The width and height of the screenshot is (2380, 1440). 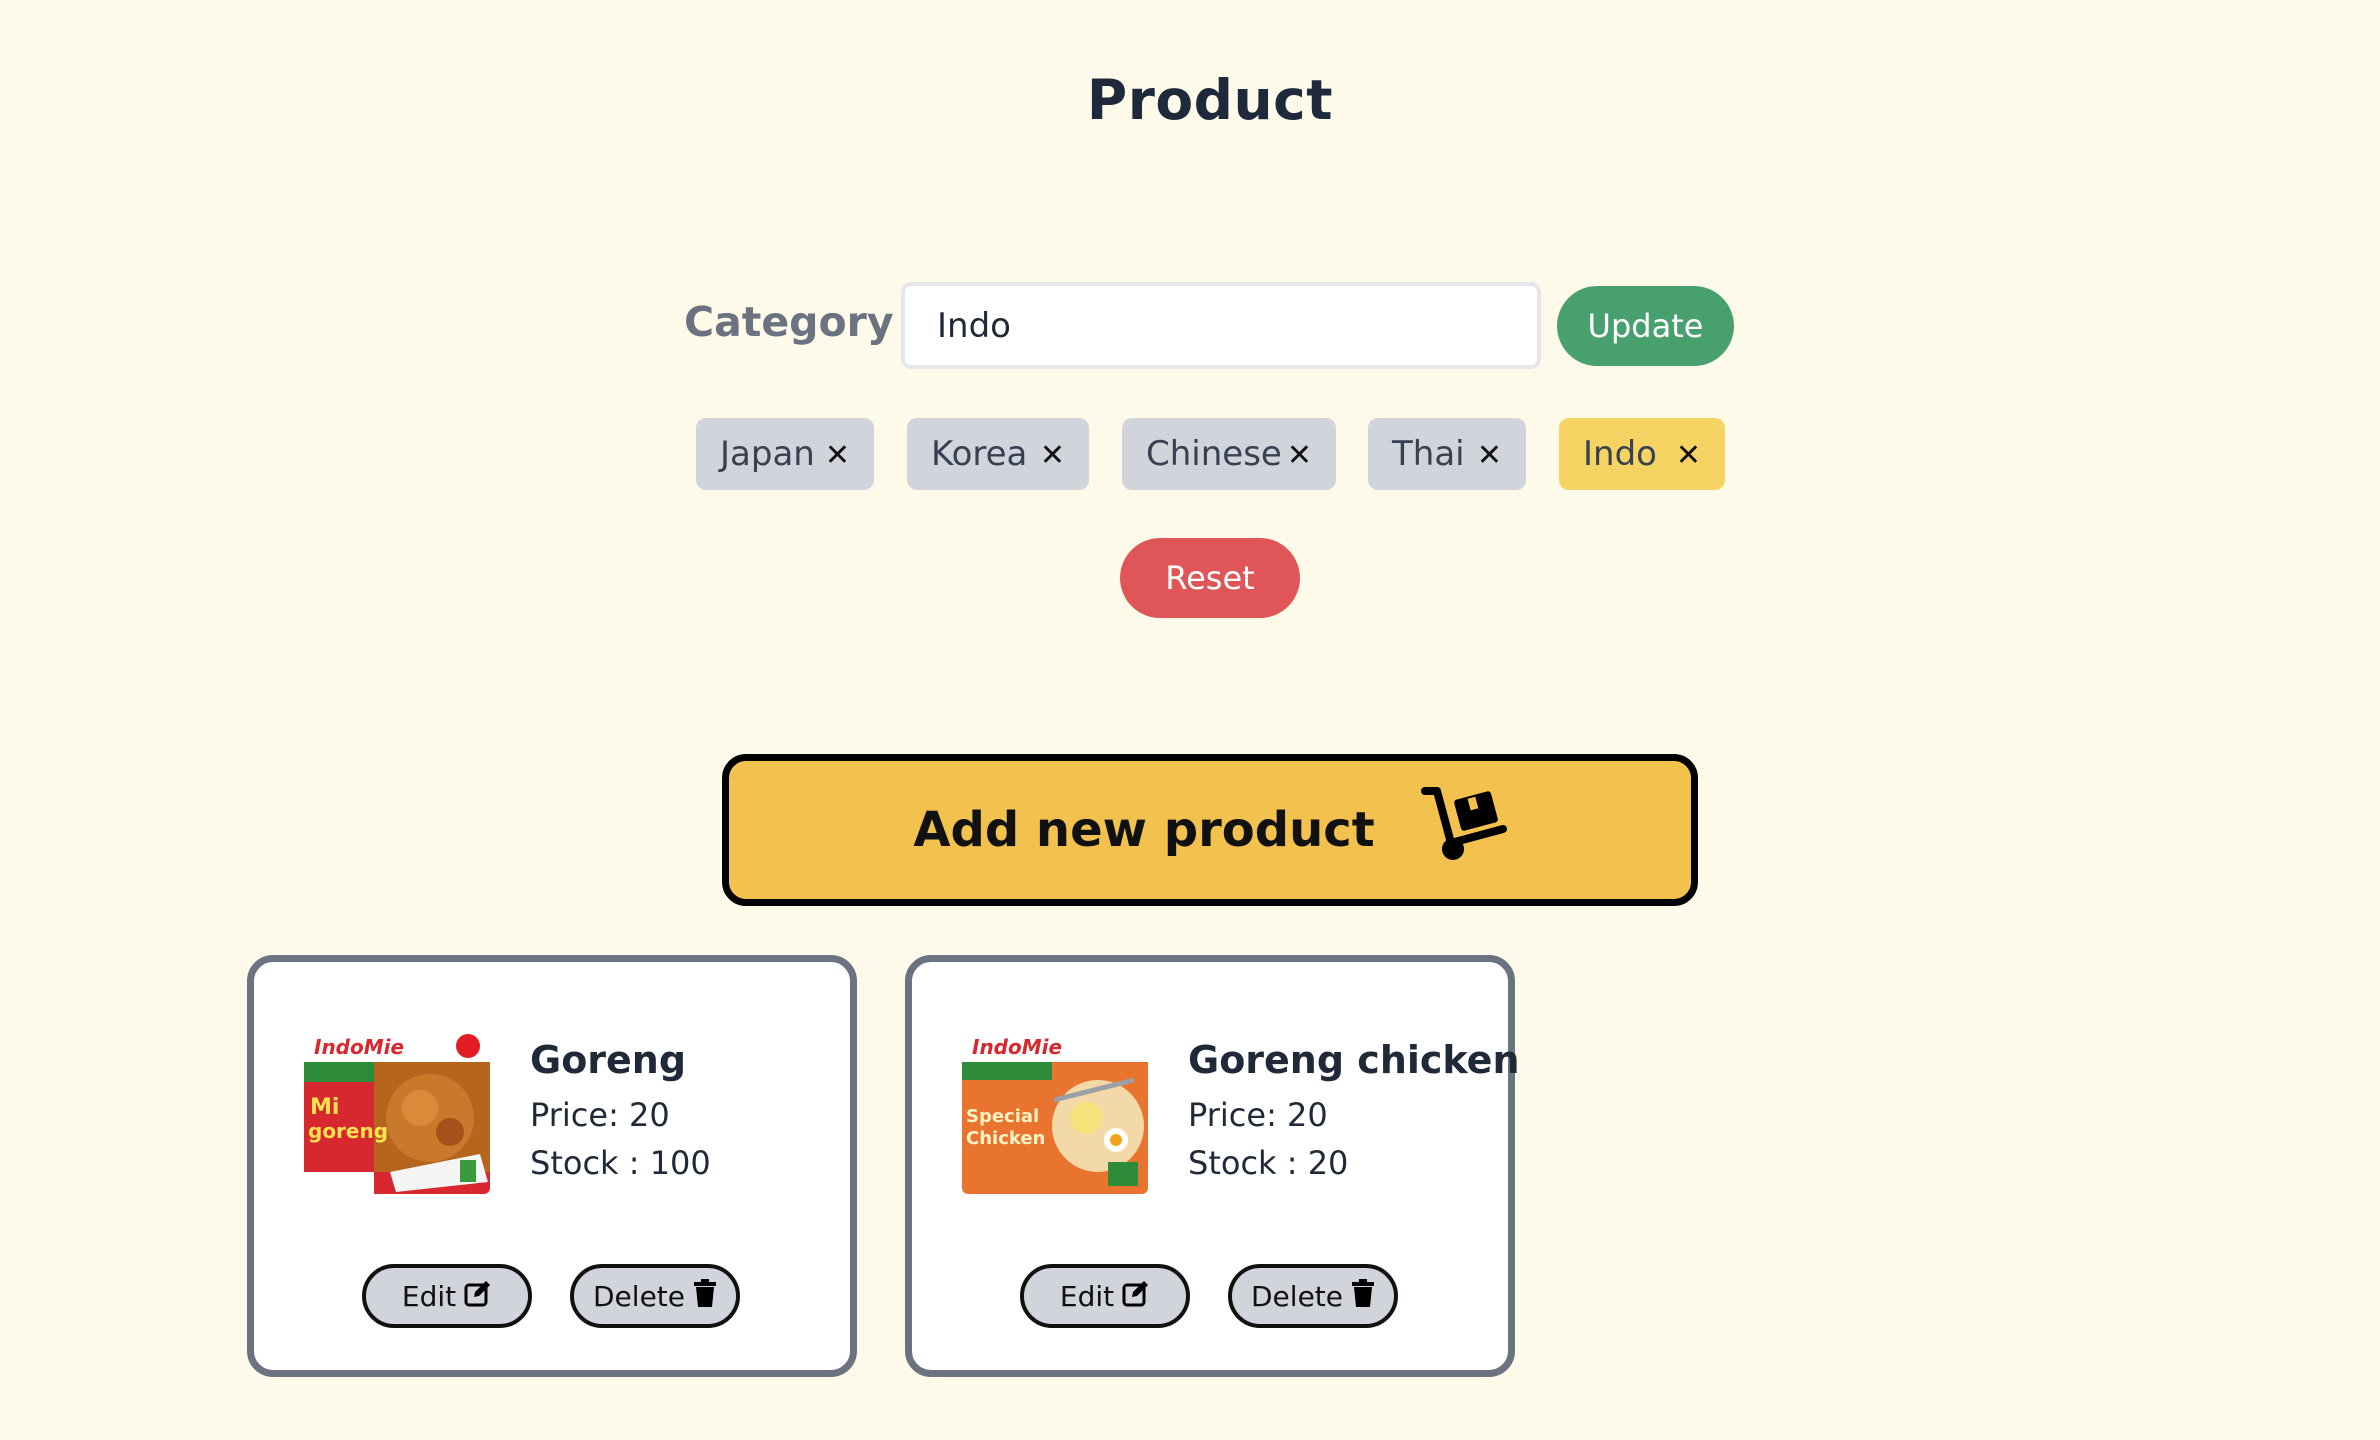 I want to click on tag-label: Chinese, so click(x=1214, y=454).